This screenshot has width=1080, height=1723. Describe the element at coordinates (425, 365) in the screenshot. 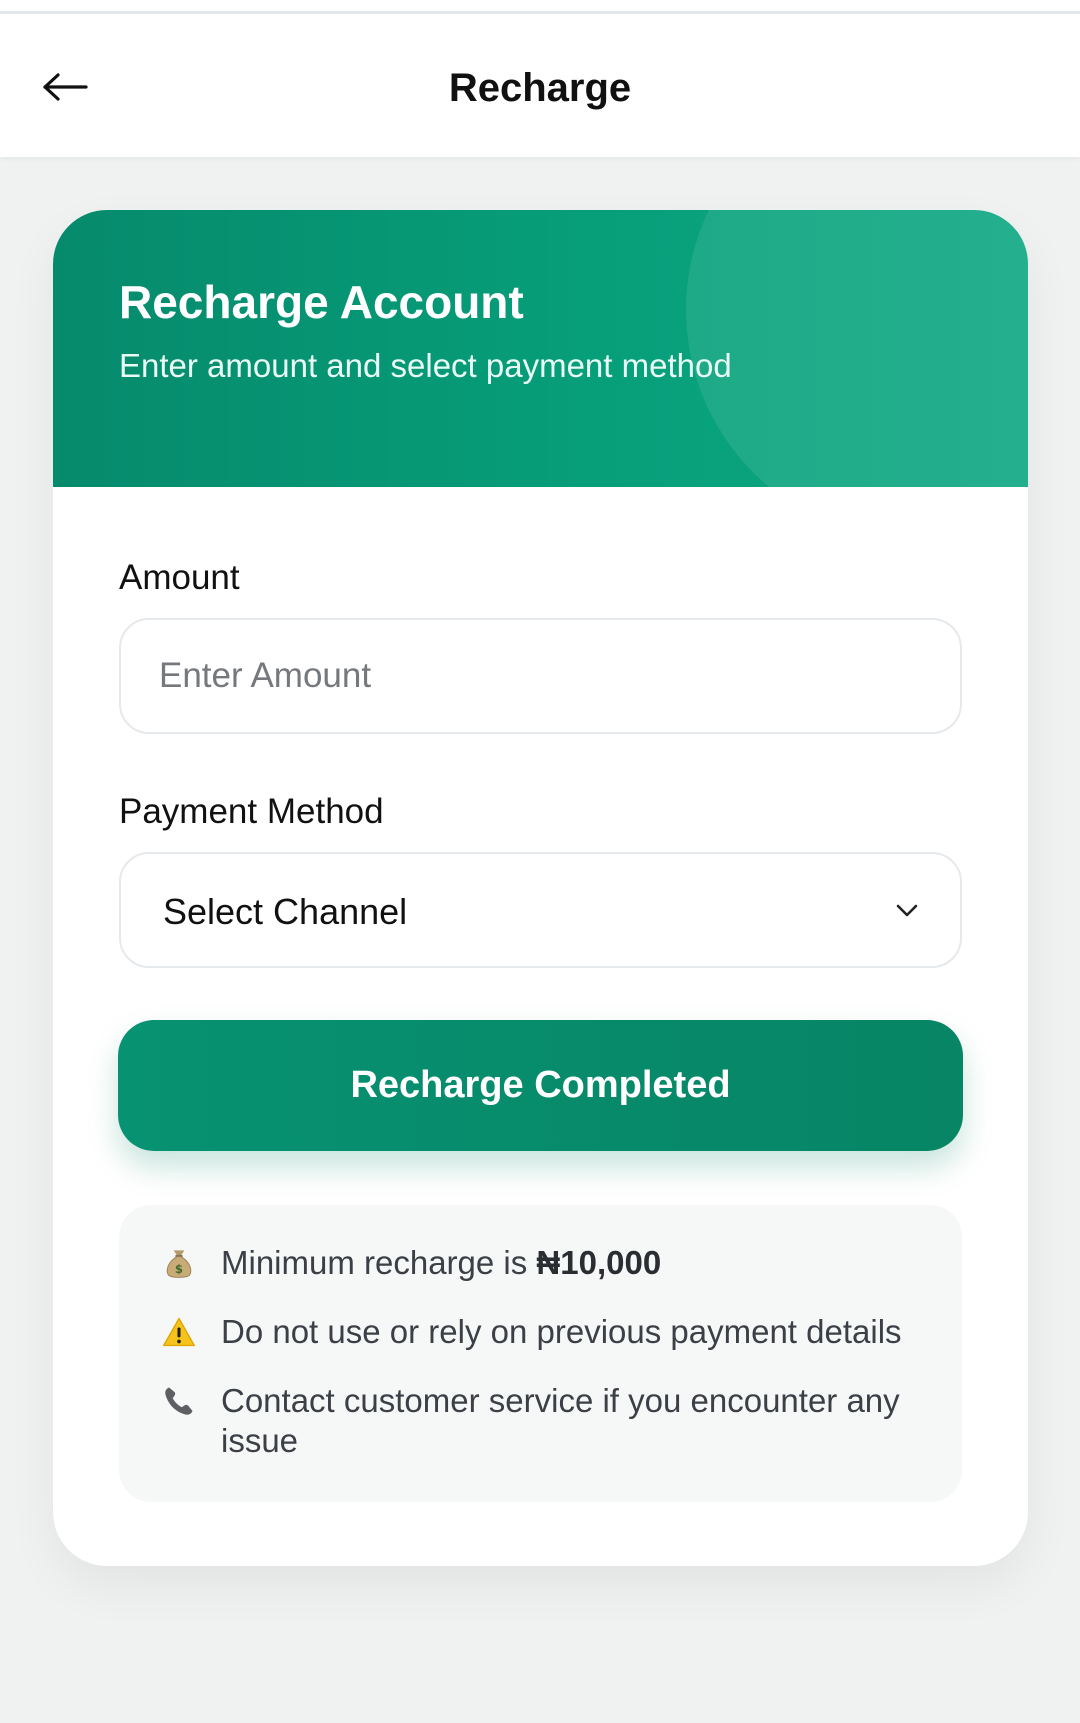

I see `hero-subtitle: Enter amount and select payment method` at that location.